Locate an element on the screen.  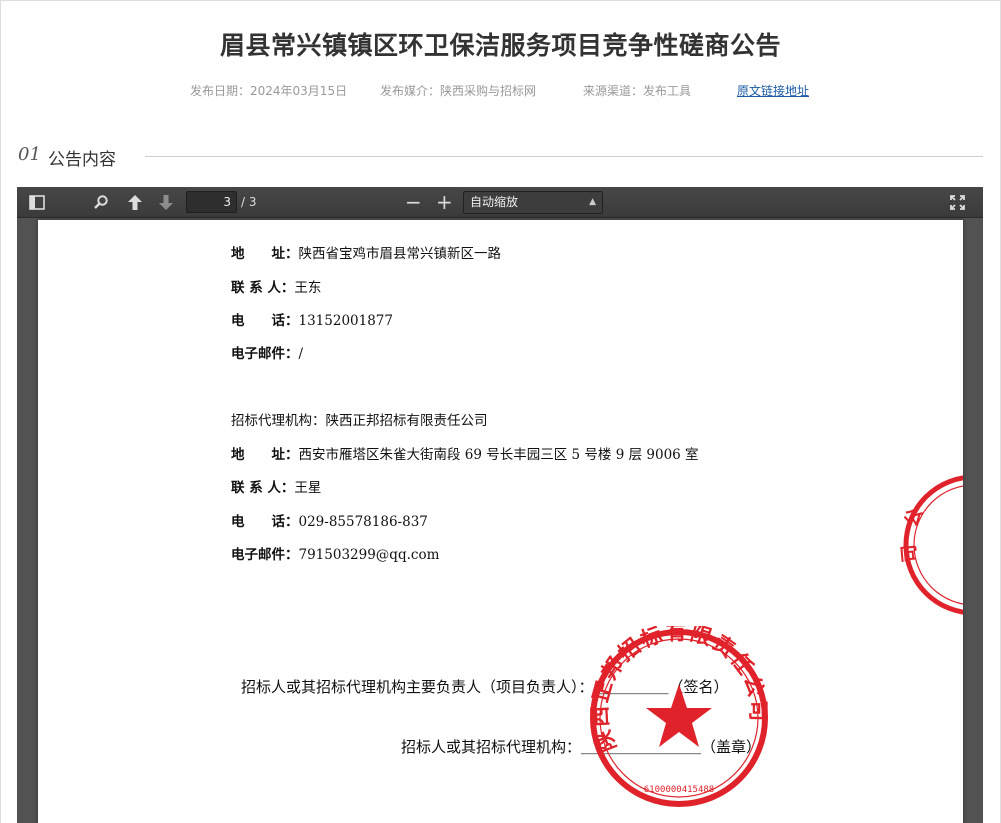
agency-address: 西安市雁塔区朱雀大街南段 69 号长丰园三区 5 号楼 9 层 9006 室 is located at coordinates (498, 455).